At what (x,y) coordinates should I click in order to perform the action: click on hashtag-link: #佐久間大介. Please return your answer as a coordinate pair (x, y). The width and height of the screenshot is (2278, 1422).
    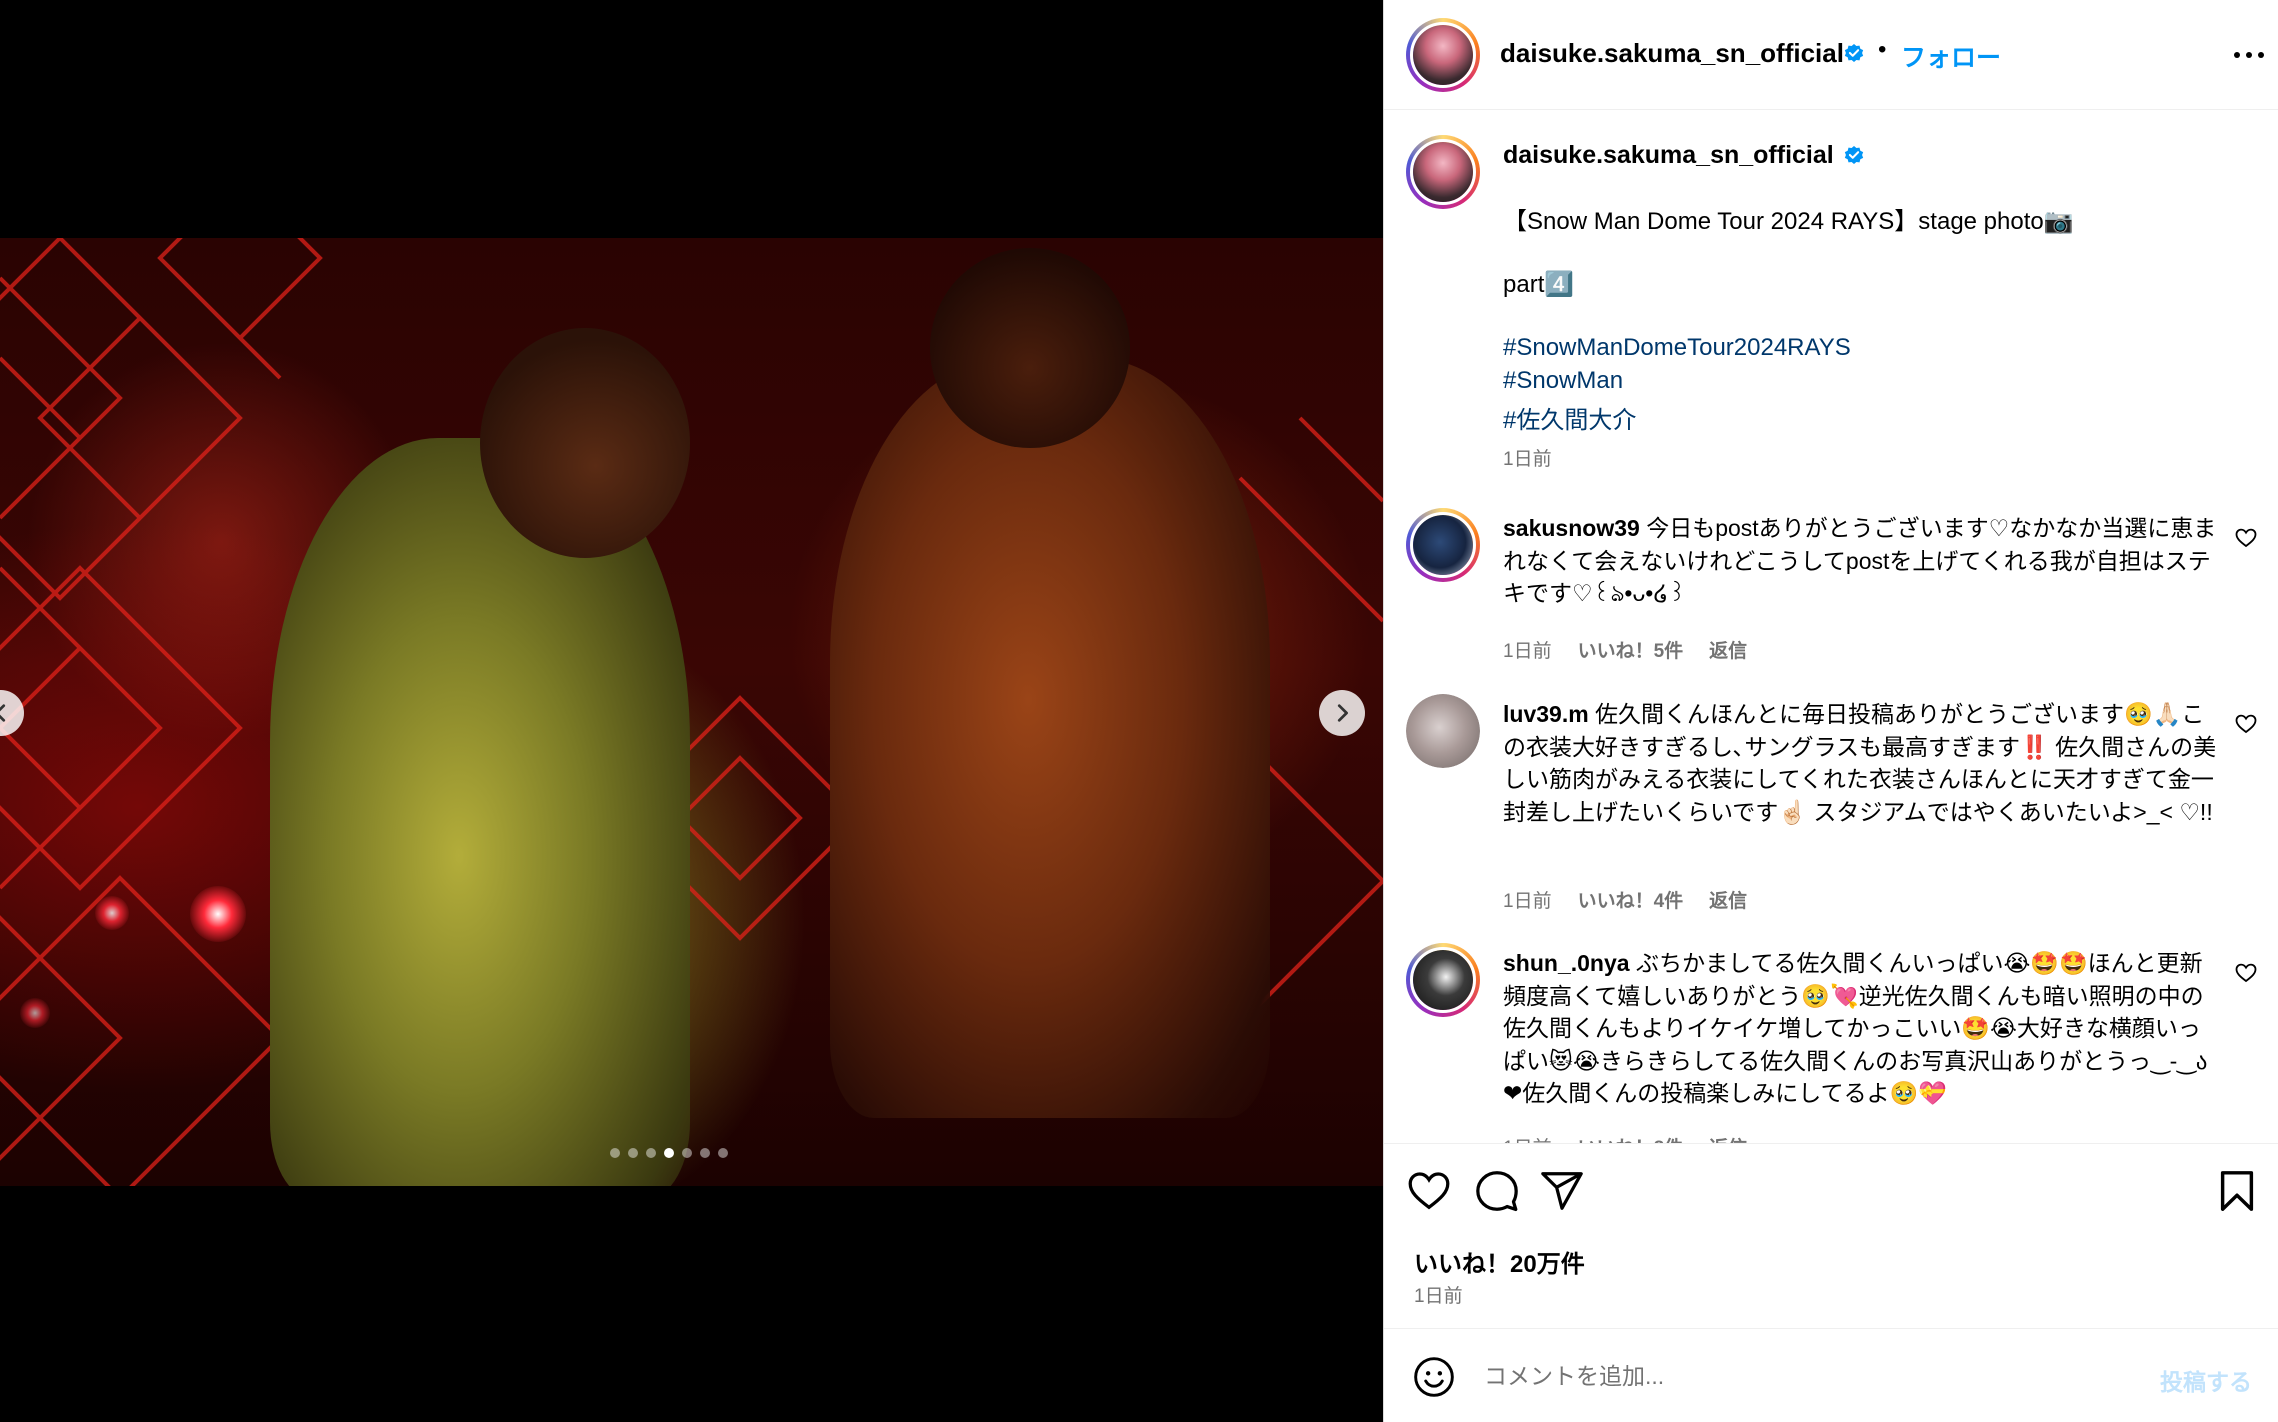
    Looking at the image, I should click on (1569, 417).